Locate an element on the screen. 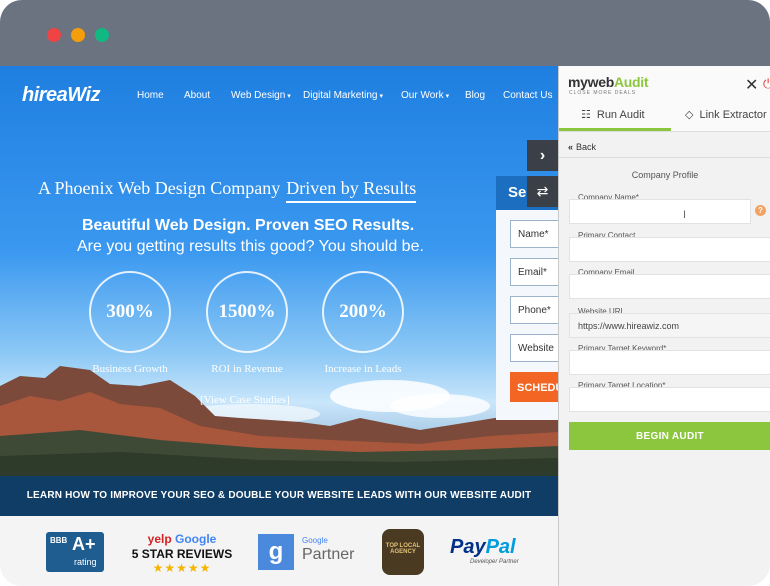 This screenshot has width=770, height=586. five-star-reviews-text: 5 STAR REVIEWS is located at coordinates (182, 554).